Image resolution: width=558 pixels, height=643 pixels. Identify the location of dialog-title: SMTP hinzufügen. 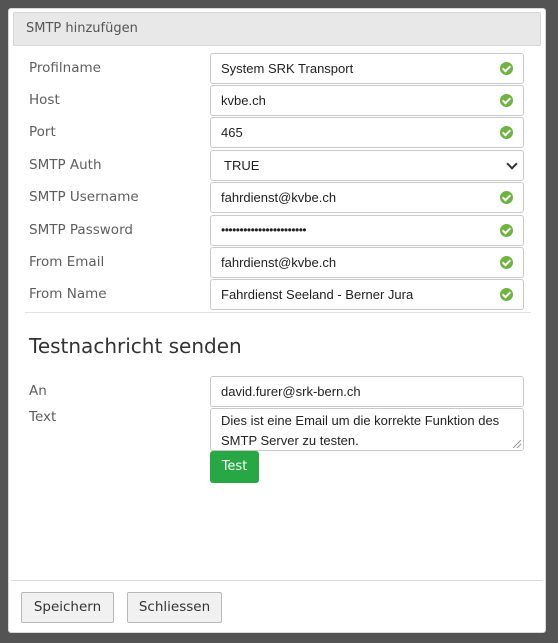
(277, 29).